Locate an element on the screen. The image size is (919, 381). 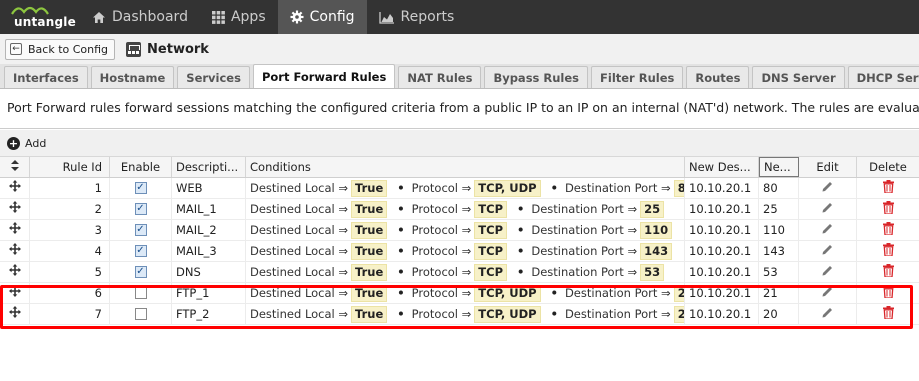
home-icon is located at coordinates (99, 17).